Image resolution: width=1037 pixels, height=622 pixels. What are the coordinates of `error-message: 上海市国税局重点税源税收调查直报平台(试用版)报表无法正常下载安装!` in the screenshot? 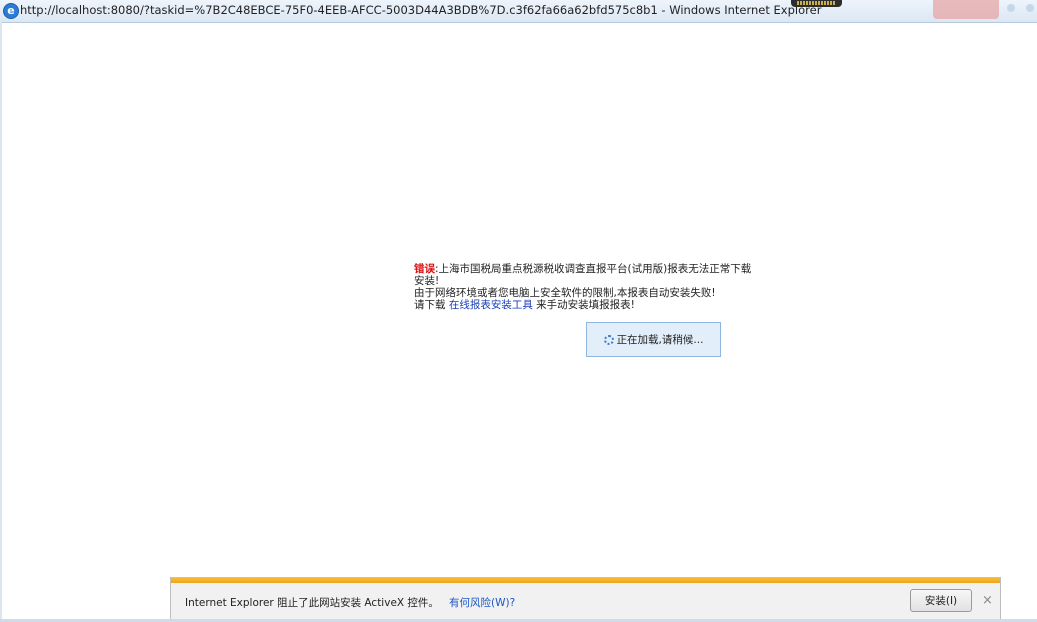 It's located at (583, 275).